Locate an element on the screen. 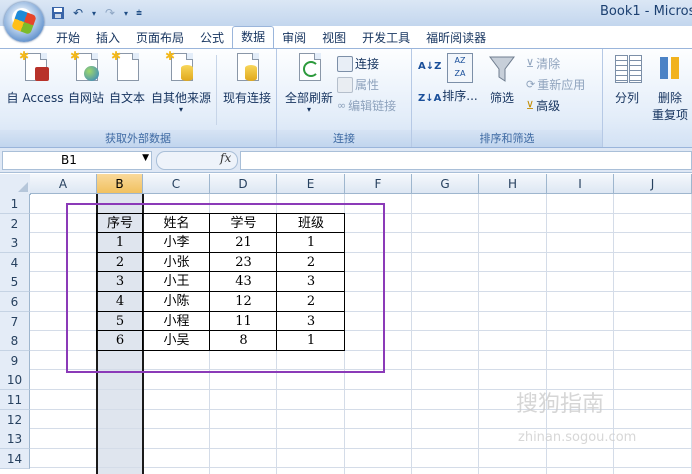 The width and height of the screenshot is (692, 474). advanced-filter-label: 高级 is located at coordinates (548, 106).